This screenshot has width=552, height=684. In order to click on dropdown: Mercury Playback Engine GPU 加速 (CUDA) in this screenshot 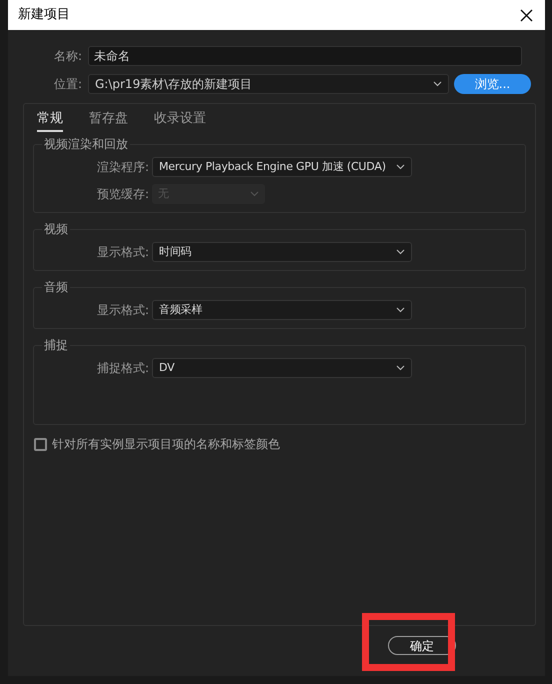, I will do `click(282, 167)`.